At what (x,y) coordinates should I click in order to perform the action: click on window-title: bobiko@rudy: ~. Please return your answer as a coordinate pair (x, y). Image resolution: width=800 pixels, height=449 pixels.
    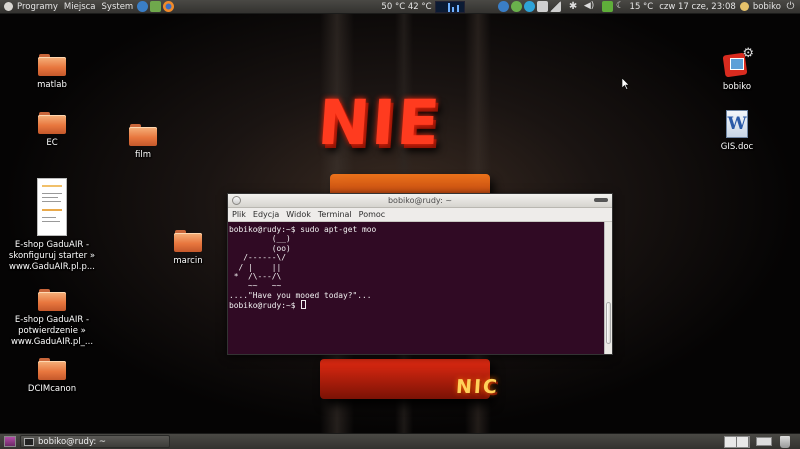
    Looking at the image, I should click on (420, 200).